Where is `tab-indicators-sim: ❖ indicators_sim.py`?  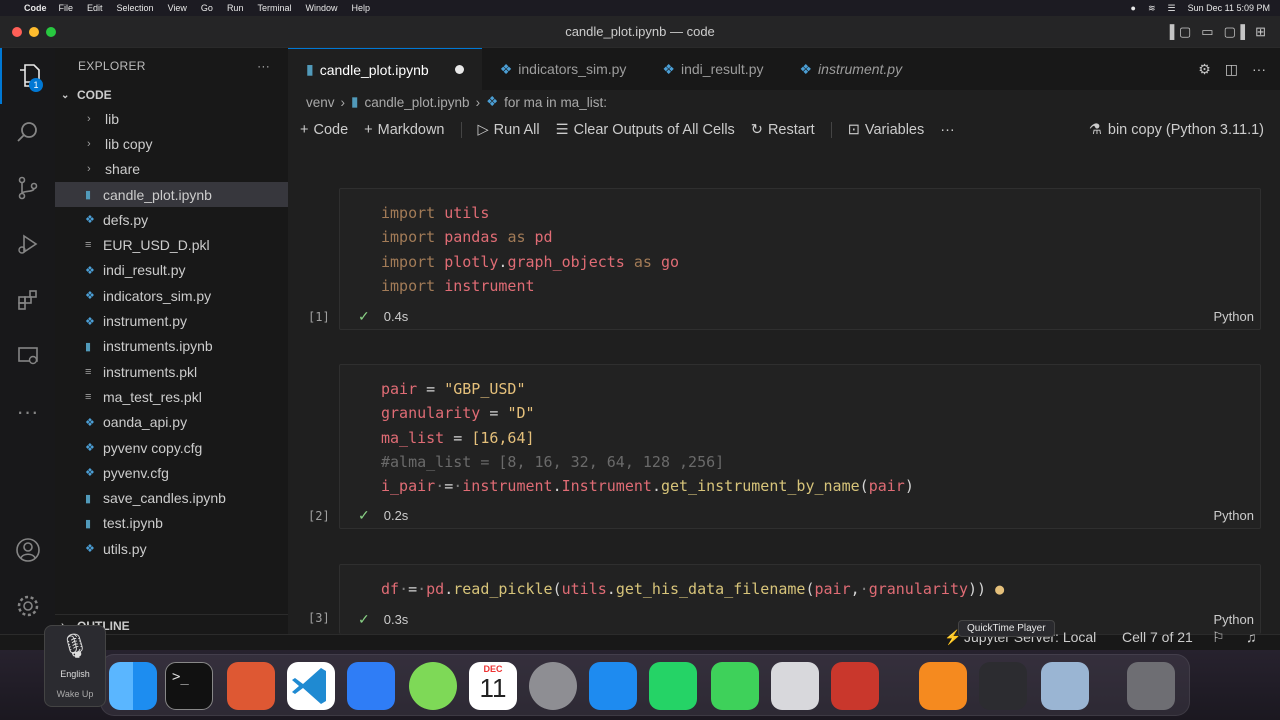 tab-indicators-sim: ❖ indicators_sim.py is located at coordinates (563, 69).